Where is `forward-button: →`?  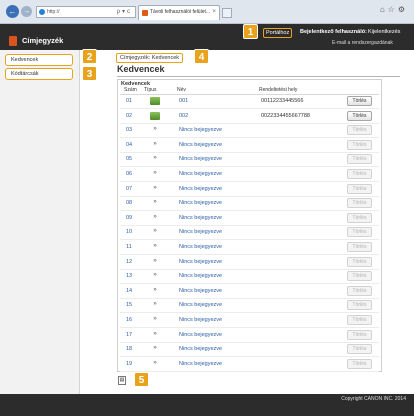 forward-button: → is located at coordinates (26, 11).